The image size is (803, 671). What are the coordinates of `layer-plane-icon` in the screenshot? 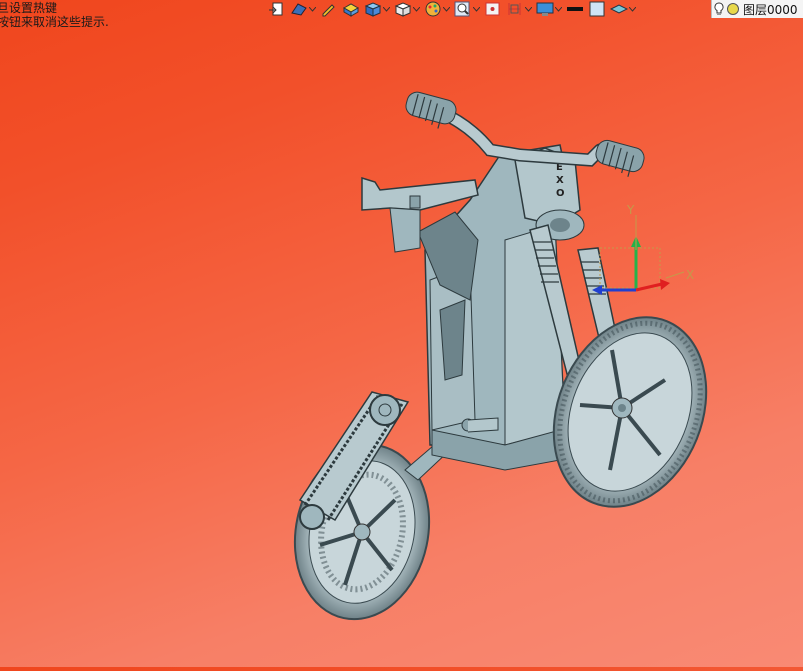 It's located at (623, 9).